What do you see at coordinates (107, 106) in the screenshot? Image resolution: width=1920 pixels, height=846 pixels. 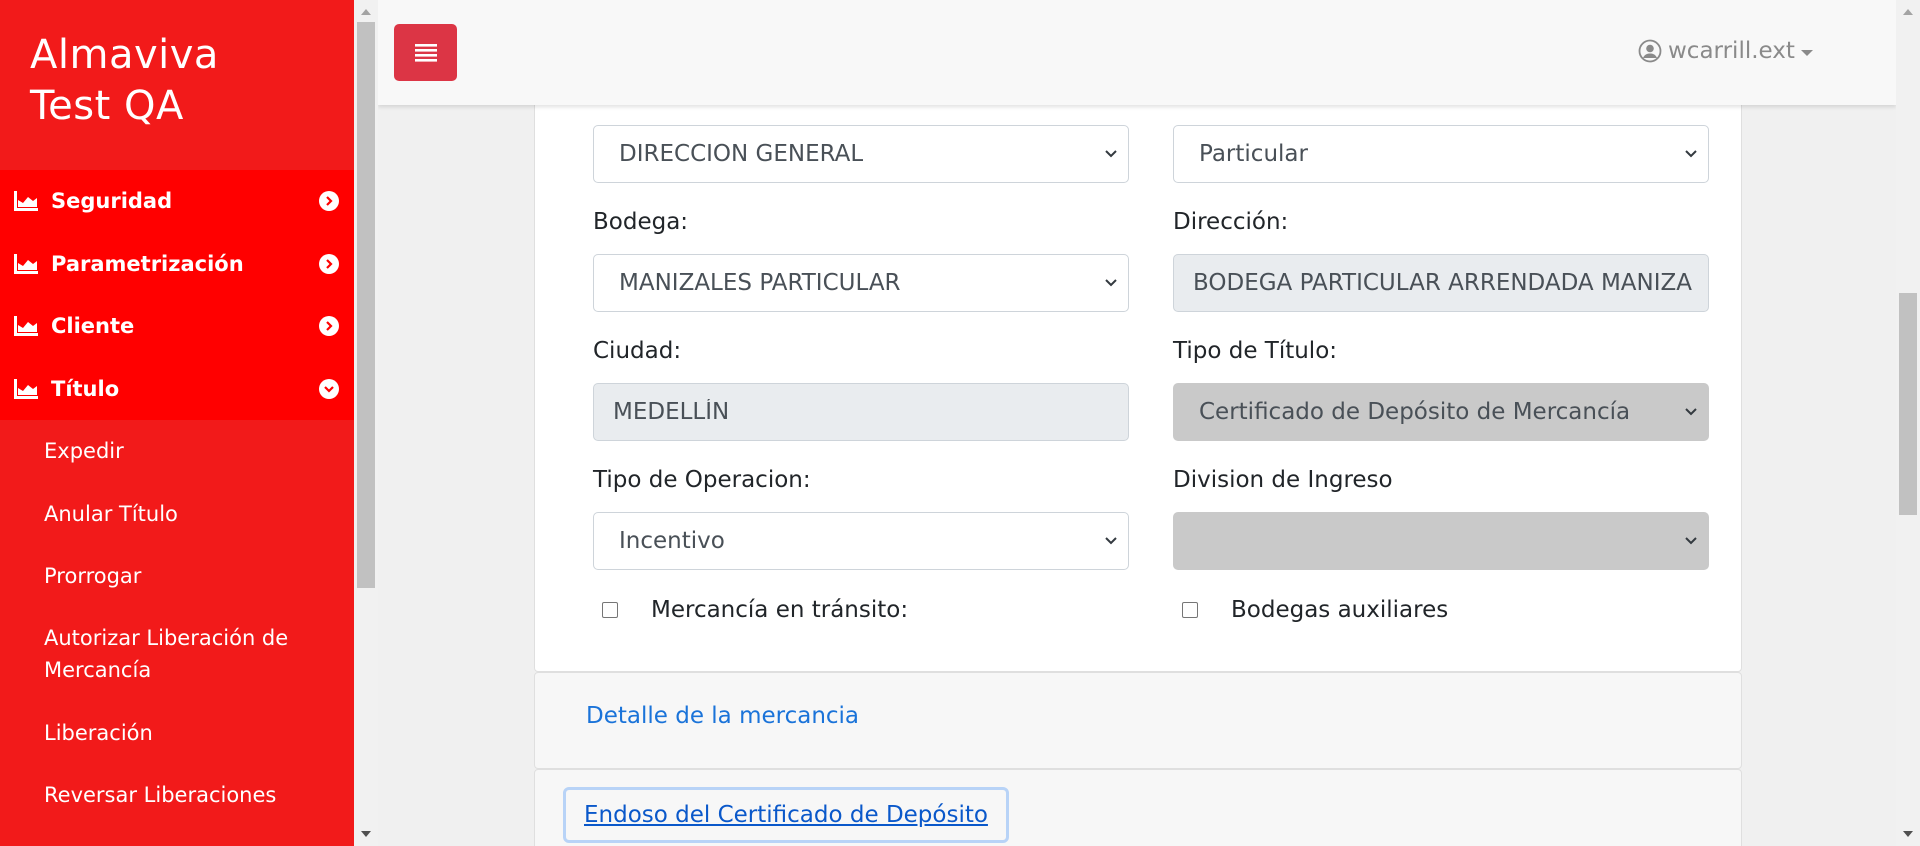 I see `brand-line-2: Test QA` at bounding box center [107, 106].